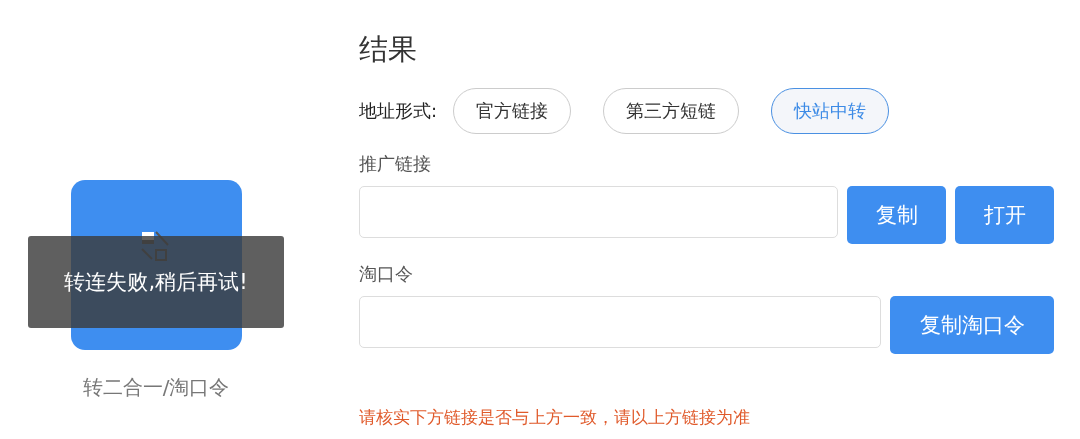  I want to click on converter-caption: 转二合一/淘口令, so click(156, 387).